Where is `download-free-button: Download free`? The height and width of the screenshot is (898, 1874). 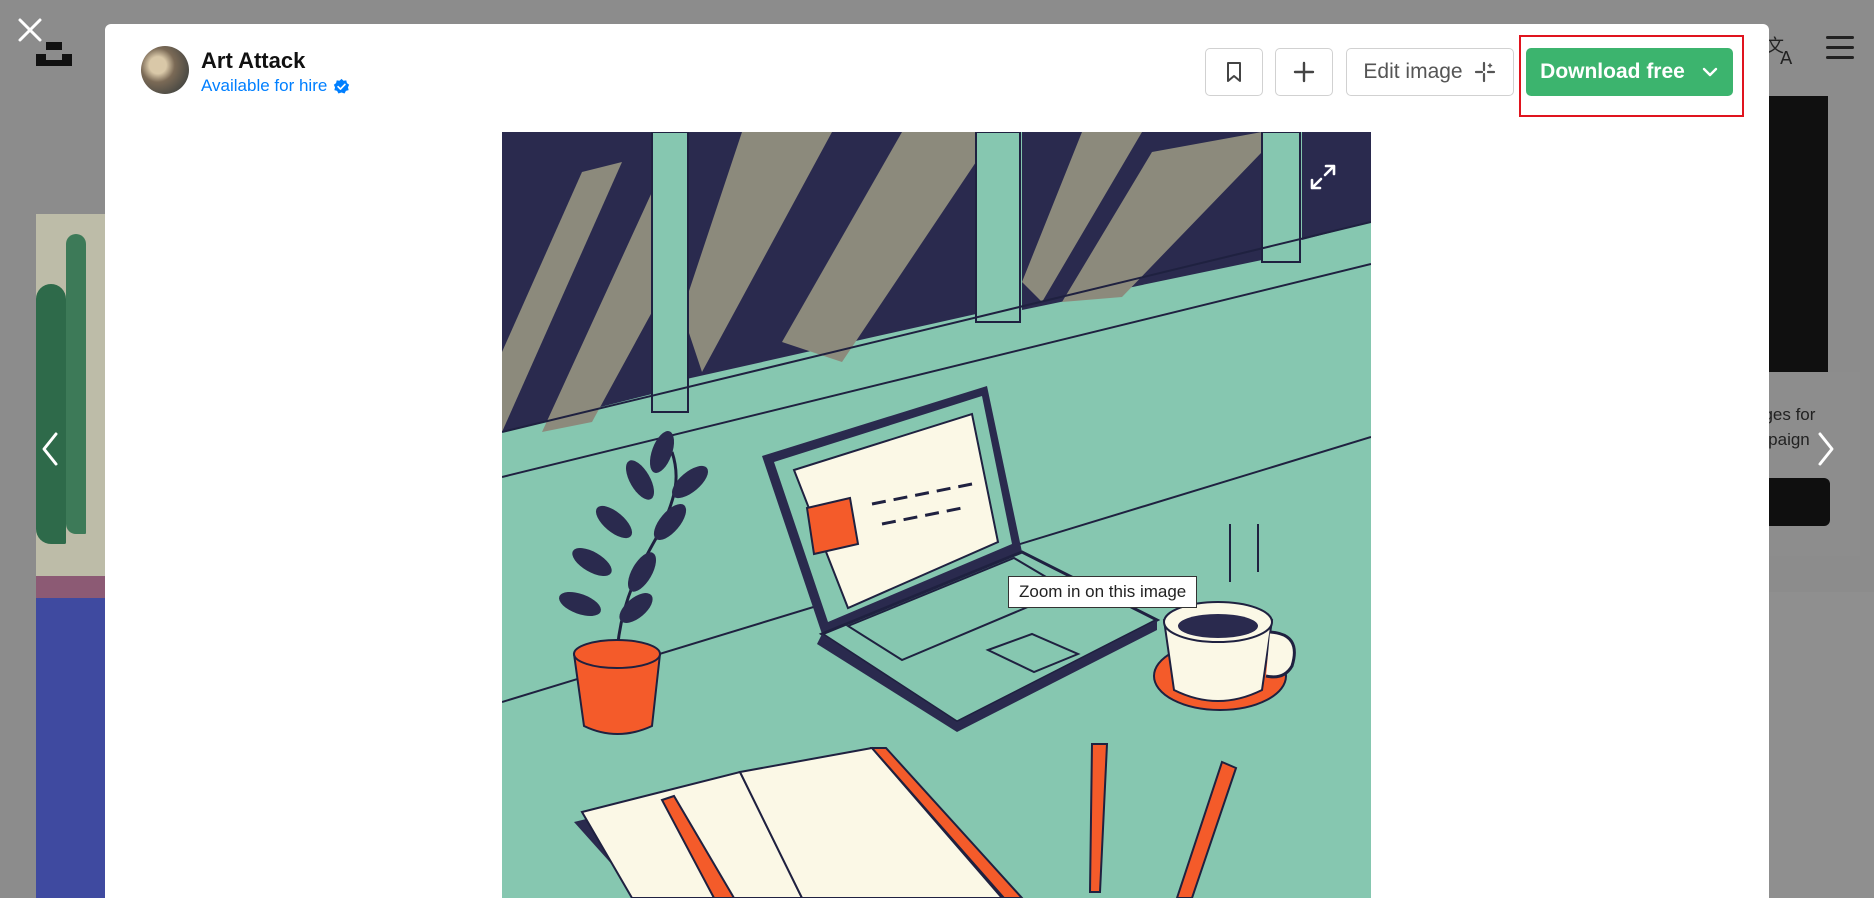
download-free-button: Download free is located at coordinates (1629, 72).